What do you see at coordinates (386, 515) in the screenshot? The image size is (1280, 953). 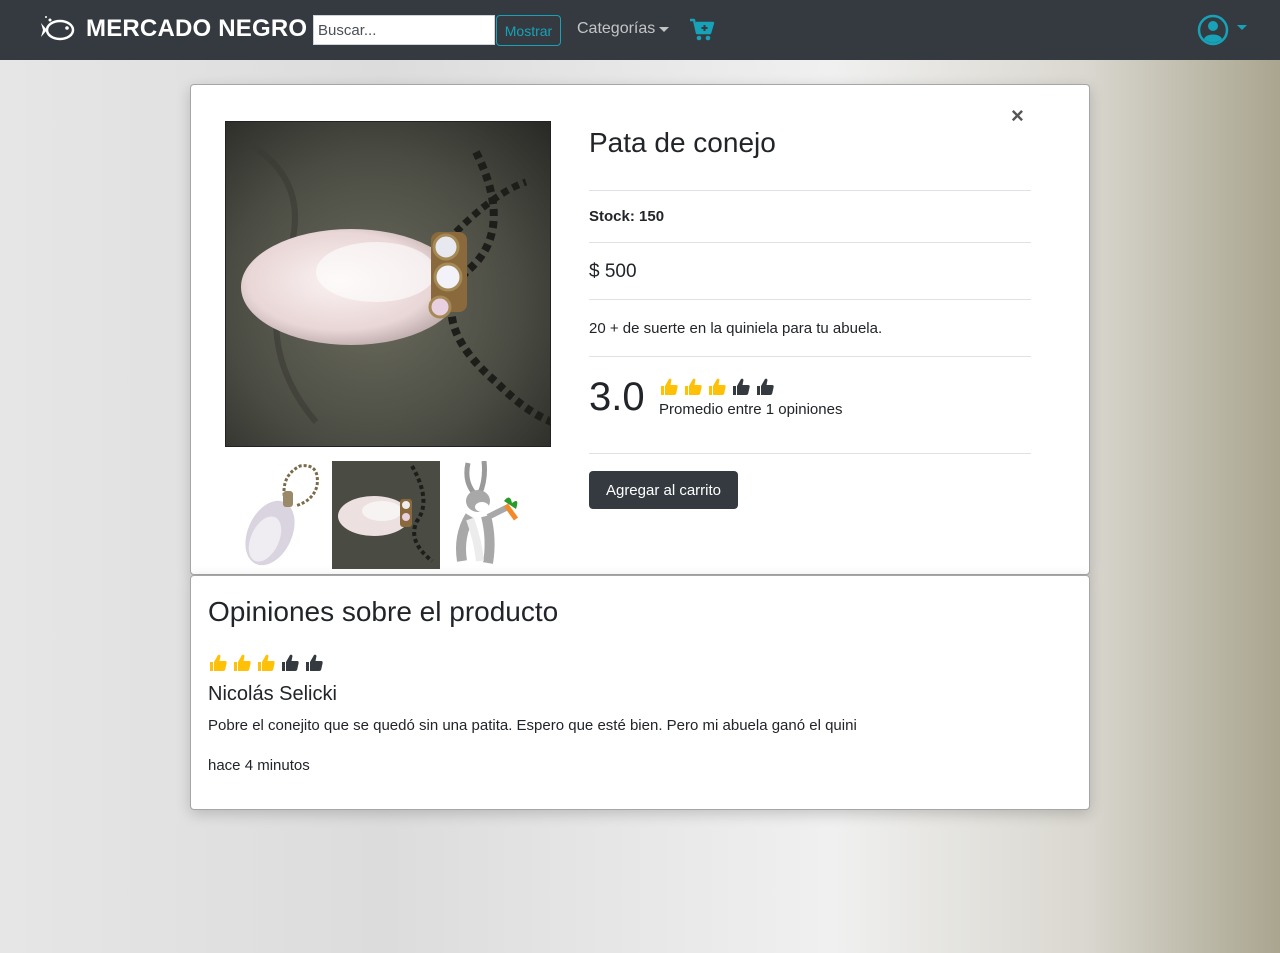 I see `thumbnail-pendant` at bounding box center [386, 515].